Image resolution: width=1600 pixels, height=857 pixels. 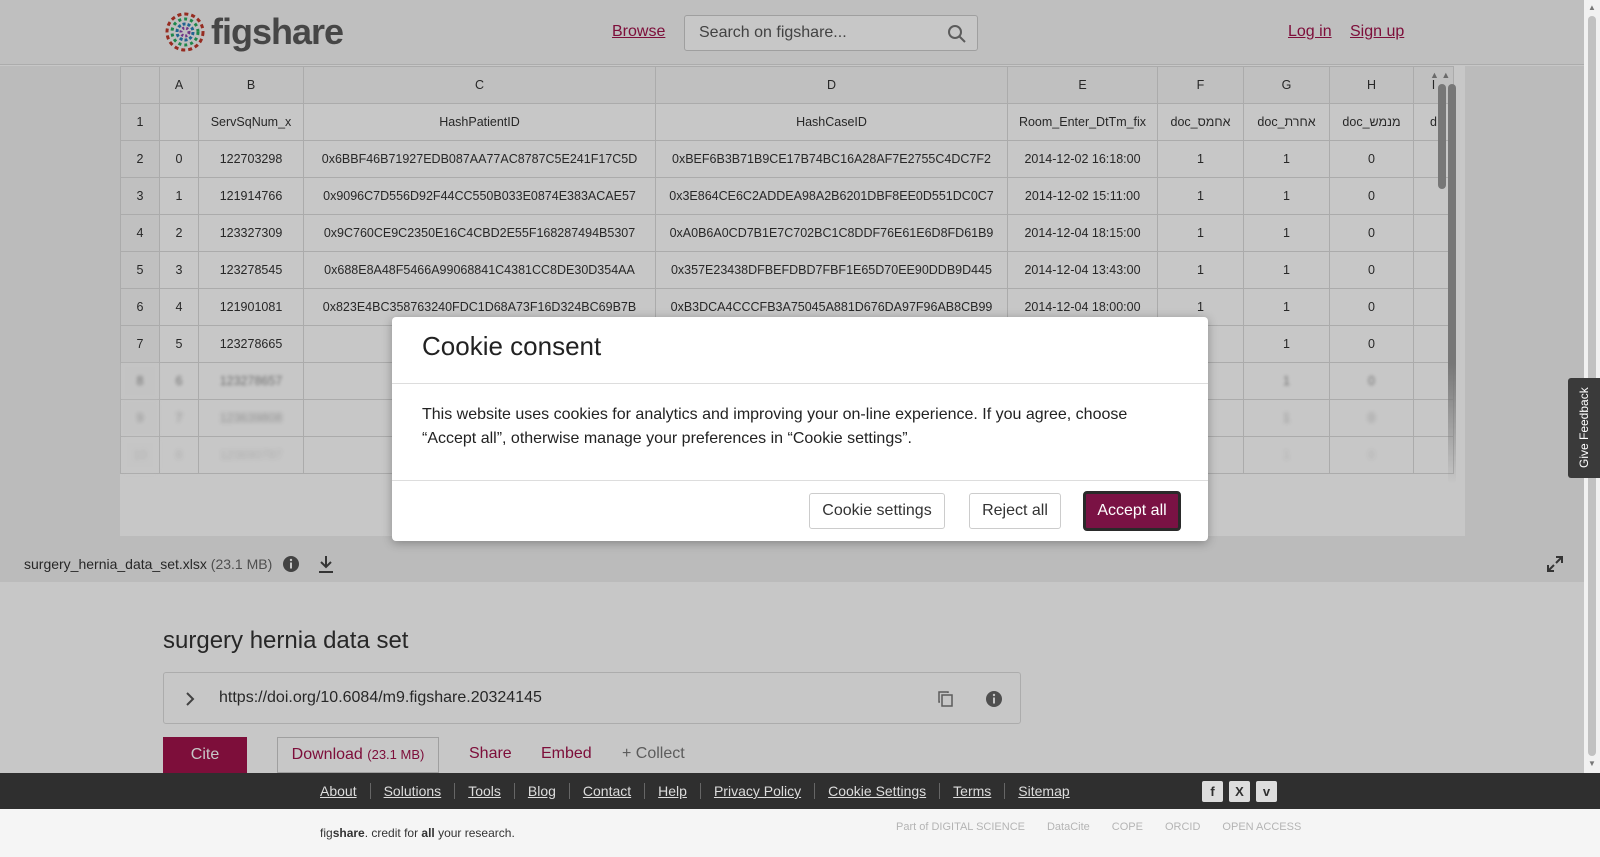 I want to click on cookie-settings-button: Cookie settings, so click(x=877, y=511).